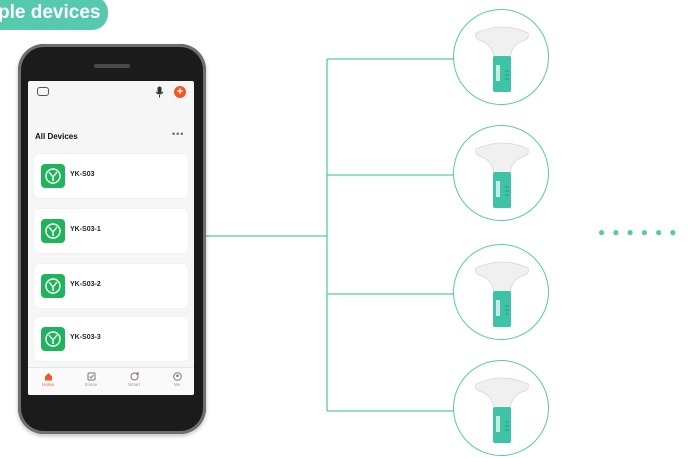 The width and height of the screenshot is (696, 458). I want to click on add-device-icon: +, so click(180, 92).